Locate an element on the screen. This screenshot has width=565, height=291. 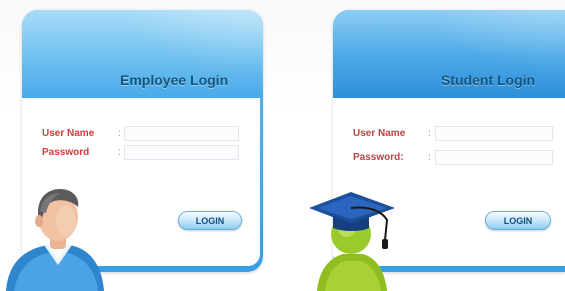
student-username-field is located at coordinates (494, 133).